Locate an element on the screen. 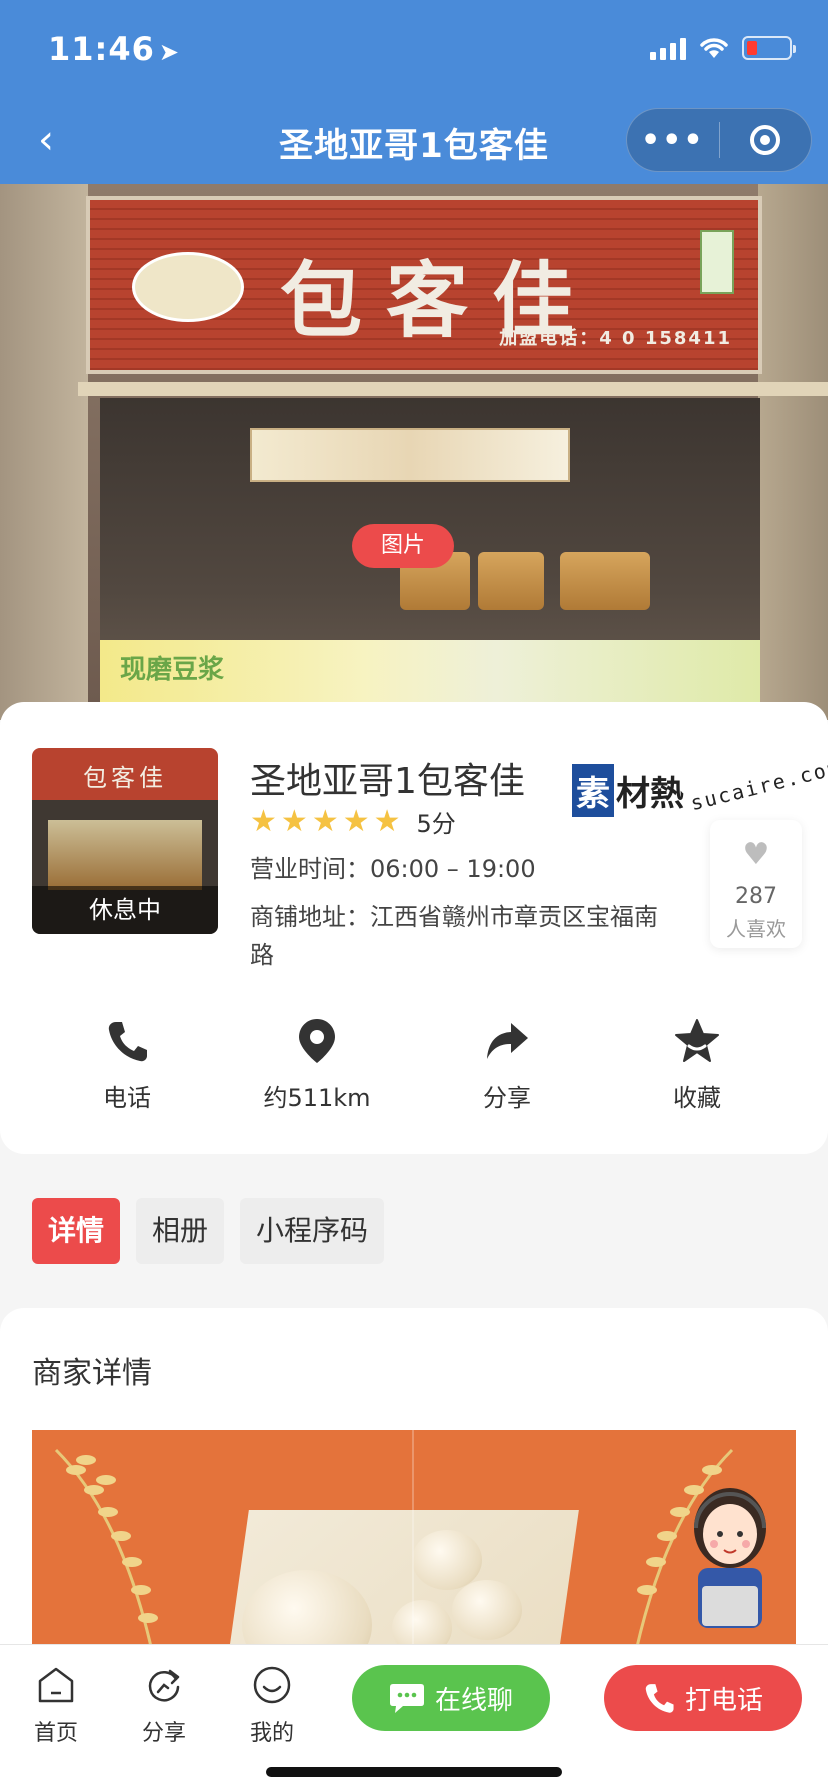  bottom-bar: 首页 分享 我的 在线聊 打电话 is located at coordinates (414, 1718).